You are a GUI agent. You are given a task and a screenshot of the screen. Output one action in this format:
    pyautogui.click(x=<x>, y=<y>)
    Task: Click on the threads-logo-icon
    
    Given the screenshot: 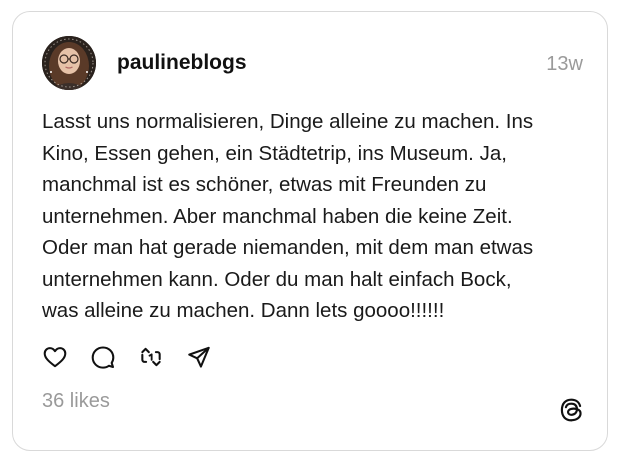 What is the action you would take?
    pyautogui.click(x=571, y=410)
    